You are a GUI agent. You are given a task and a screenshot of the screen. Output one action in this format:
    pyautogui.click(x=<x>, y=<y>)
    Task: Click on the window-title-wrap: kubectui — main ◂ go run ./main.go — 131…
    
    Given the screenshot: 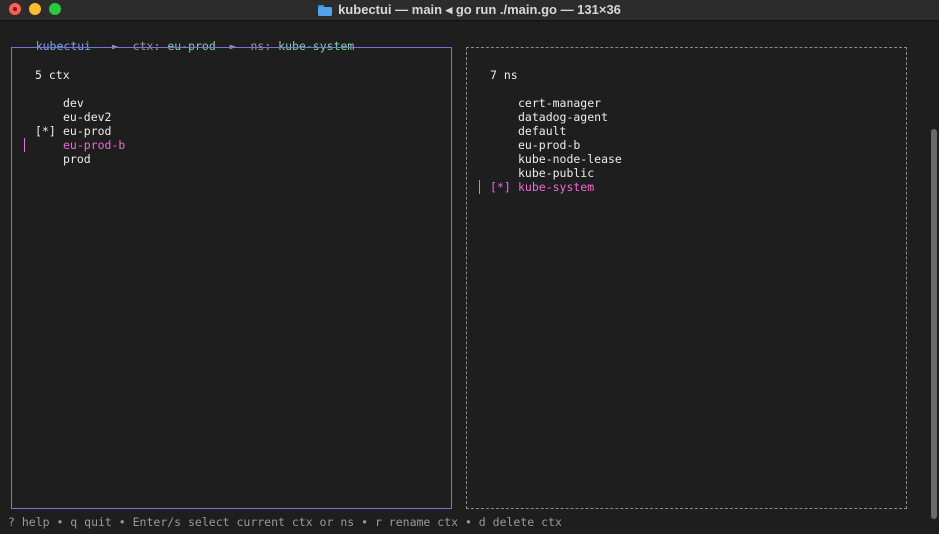 What is the action you would take?
    pyautogui.click(x=469, y=10)
    